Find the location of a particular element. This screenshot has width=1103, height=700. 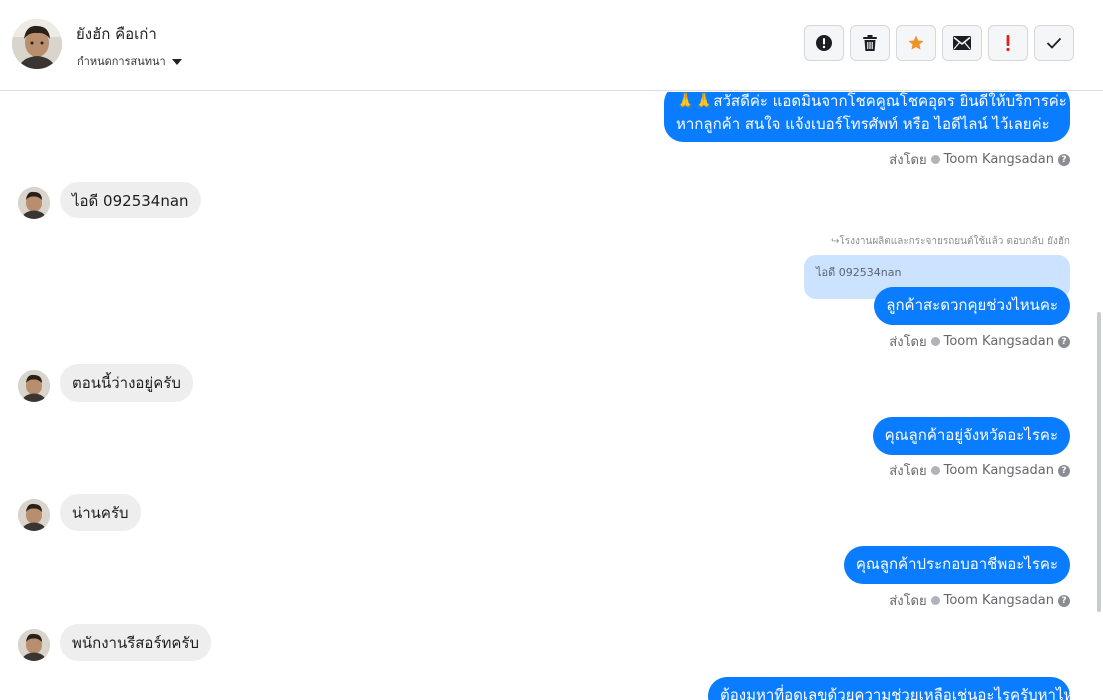

star-icon is located at coordinates (916, 42).